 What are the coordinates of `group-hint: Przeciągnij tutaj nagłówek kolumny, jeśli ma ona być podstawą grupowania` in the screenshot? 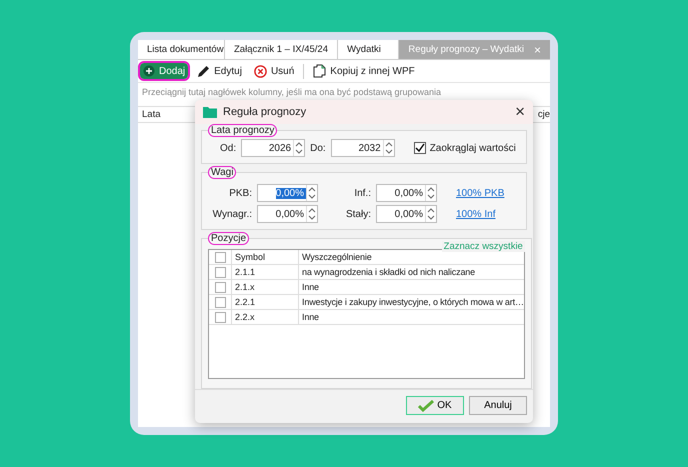 It's located at (291, 91).